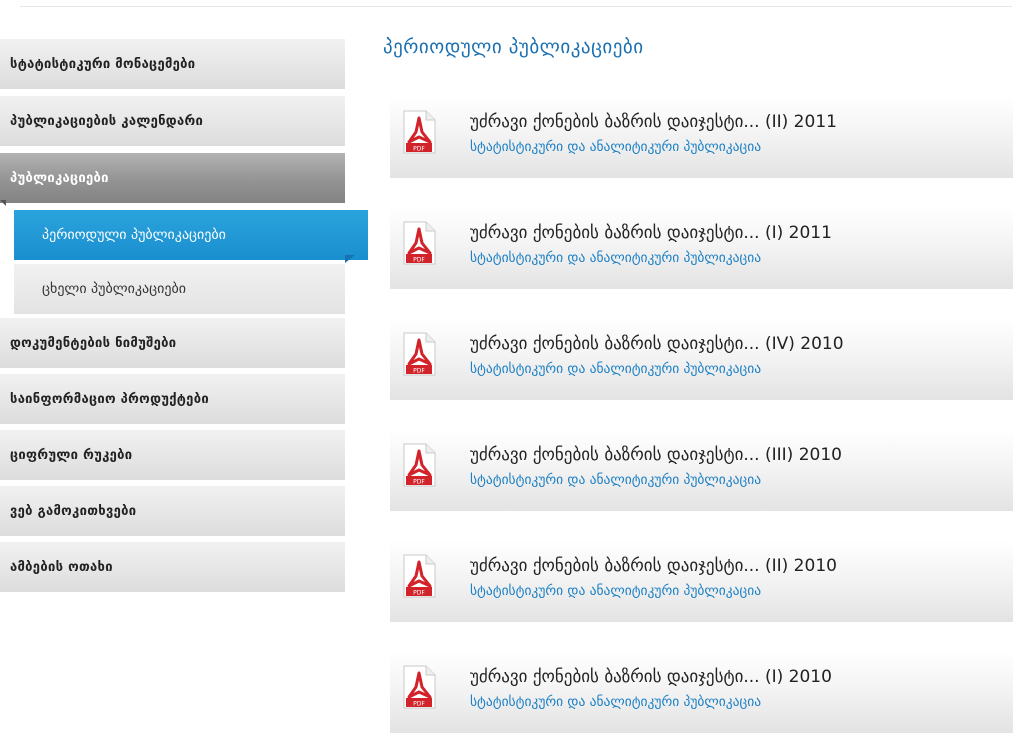  I want to click on page-title: პერიოდული პუბლიკაციები, so click(513, 47).